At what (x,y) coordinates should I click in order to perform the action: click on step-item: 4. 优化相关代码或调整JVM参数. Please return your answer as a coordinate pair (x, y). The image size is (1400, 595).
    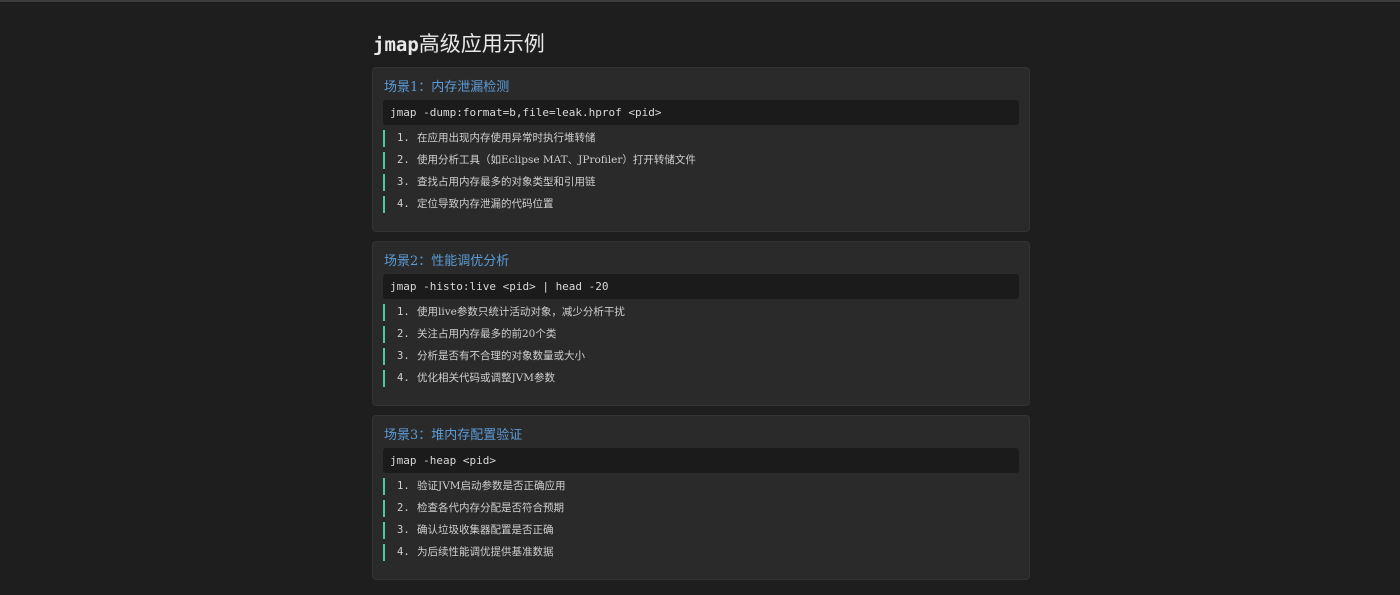
    Looking at the image, I should click on (504, 378).